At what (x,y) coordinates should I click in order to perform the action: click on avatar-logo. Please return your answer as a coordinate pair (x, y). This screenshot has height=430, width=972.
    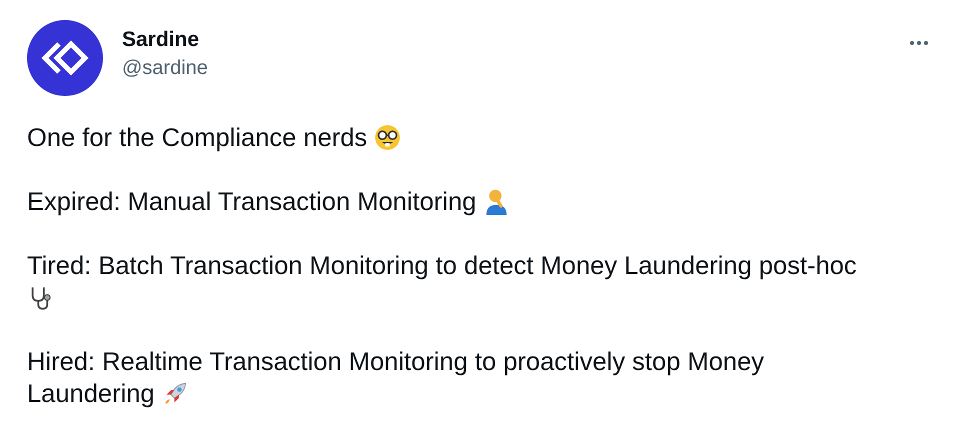
    Looking at the image, I should click on (65, 58).